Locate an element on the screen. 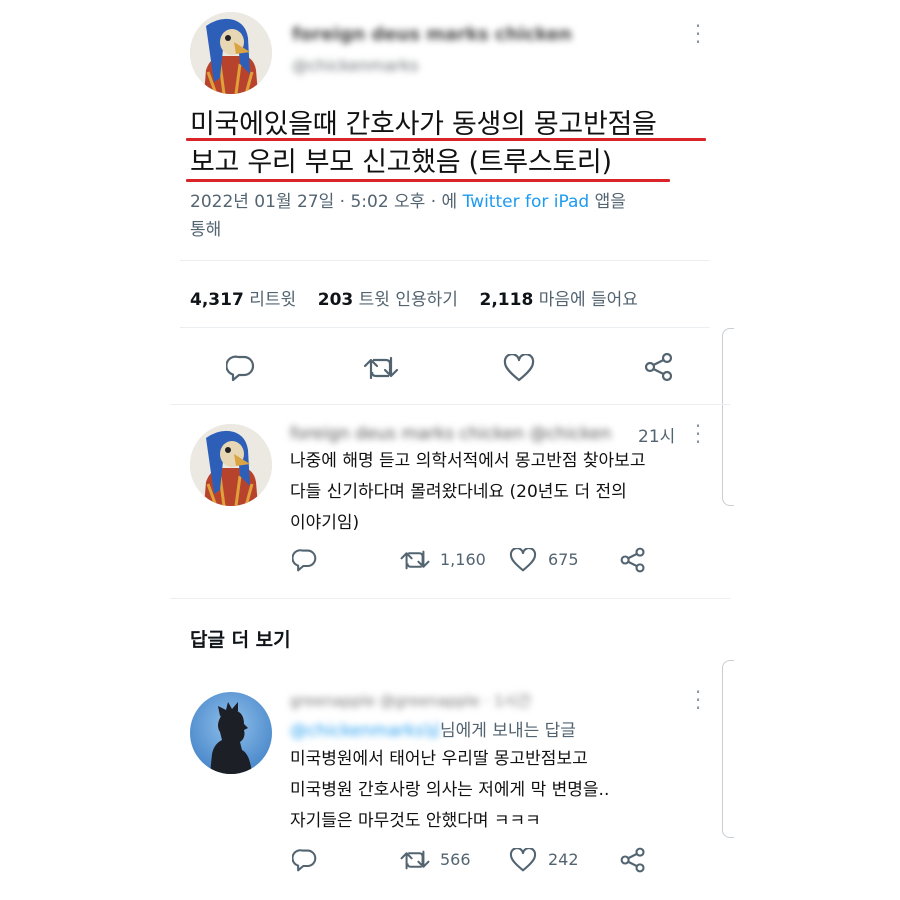  main-author-avatar is located at coordinates (231, 53).